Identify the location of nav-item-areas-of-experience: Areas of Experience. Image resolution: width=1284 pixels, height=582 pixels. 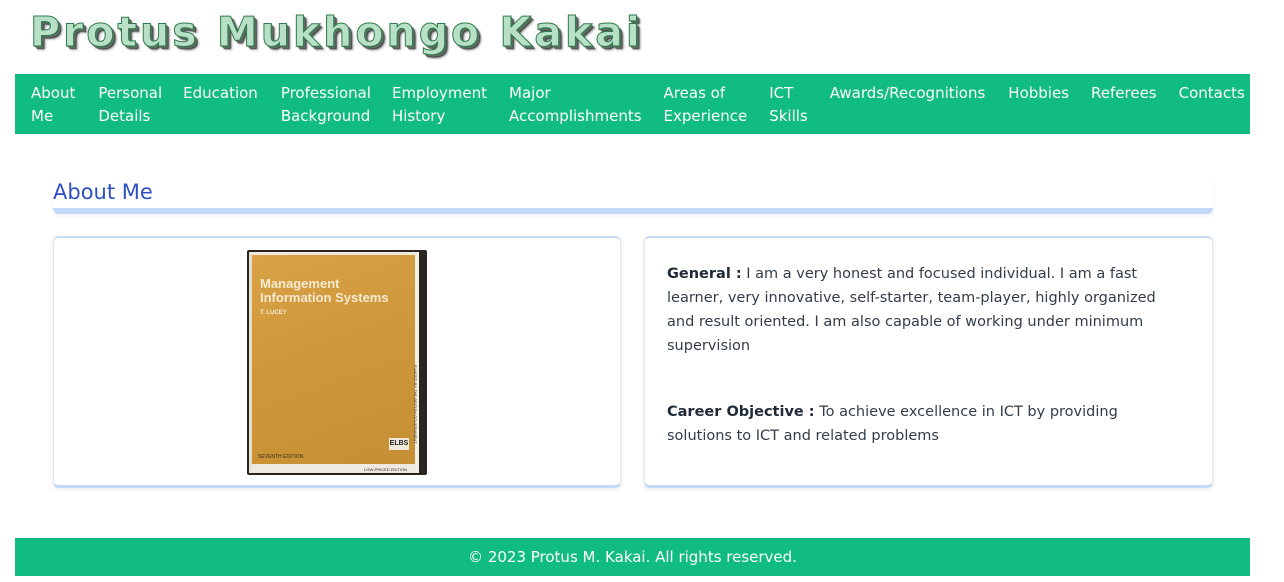
(706, 105).